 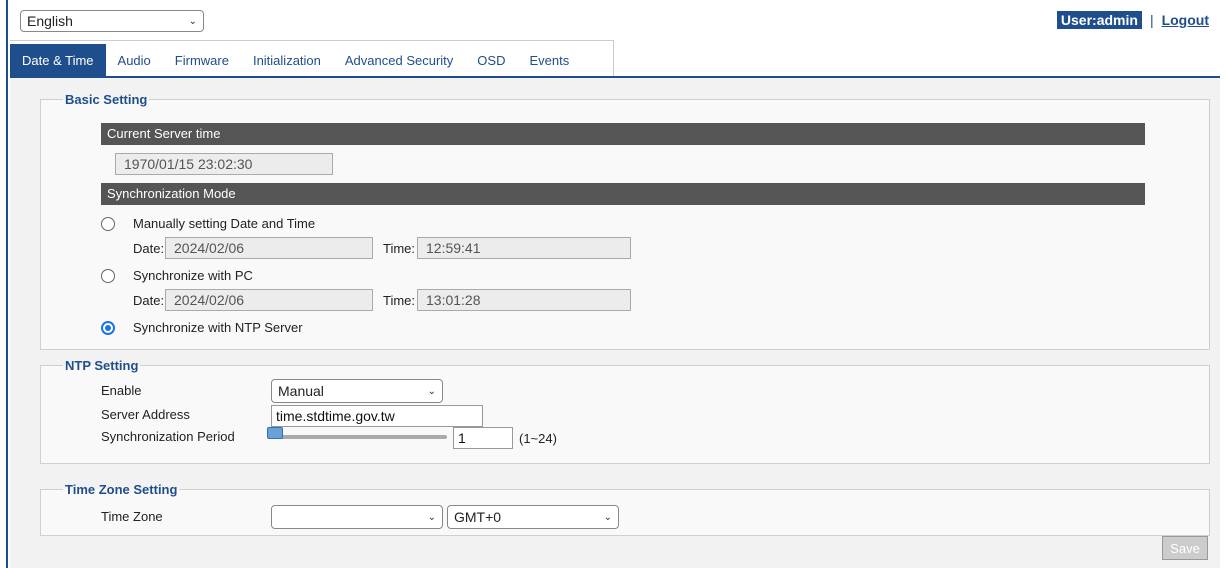 I want to click on ntp-radio, so click(x=108, y=328).